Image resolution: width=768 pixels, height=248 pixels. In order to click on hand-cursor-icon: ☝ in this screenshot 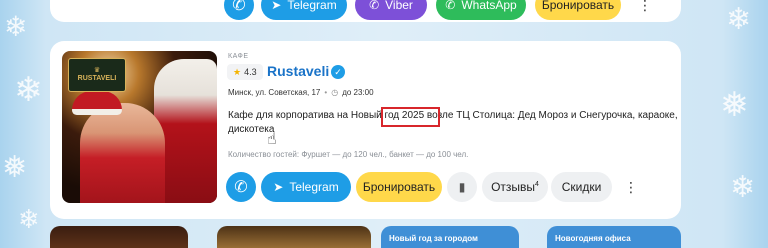, I will do `click(272, 139)`.